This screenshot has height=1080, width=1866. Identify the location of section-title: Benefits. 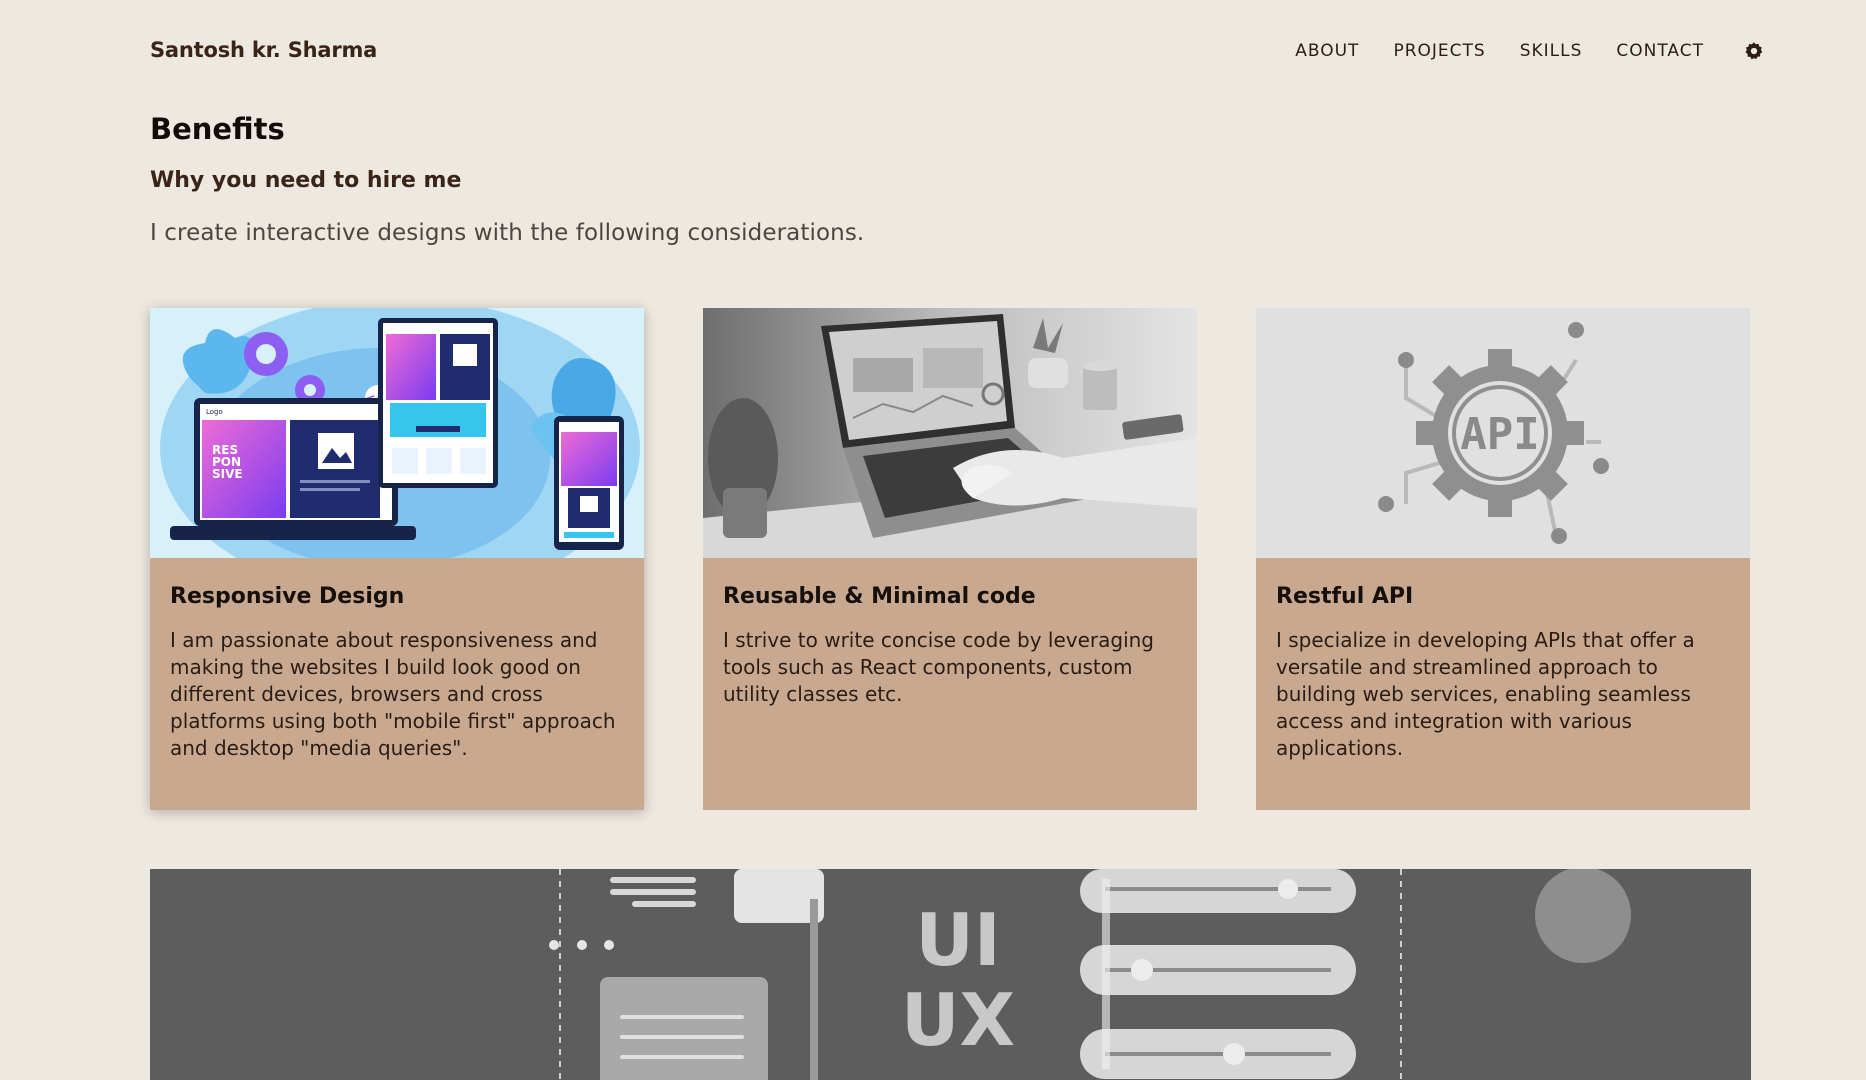
(217, 129).